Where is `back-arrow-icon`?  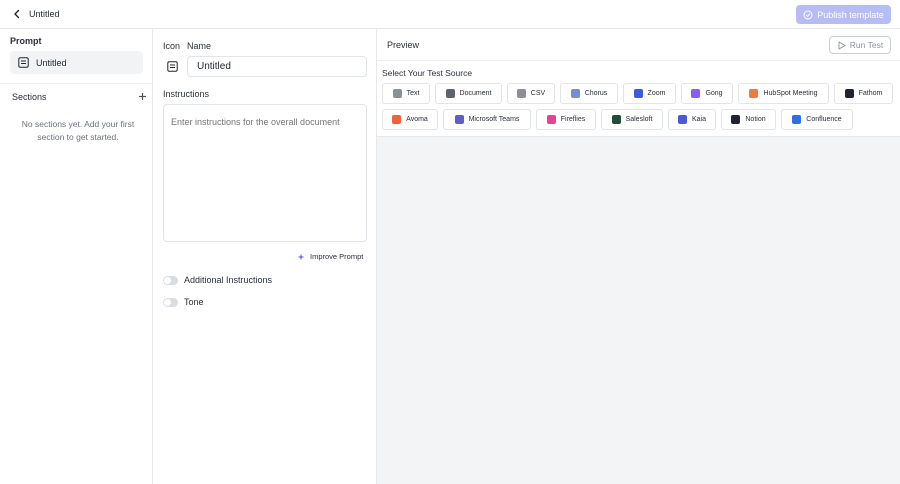
back-arrow-icon is located at coordinates (17, 14).